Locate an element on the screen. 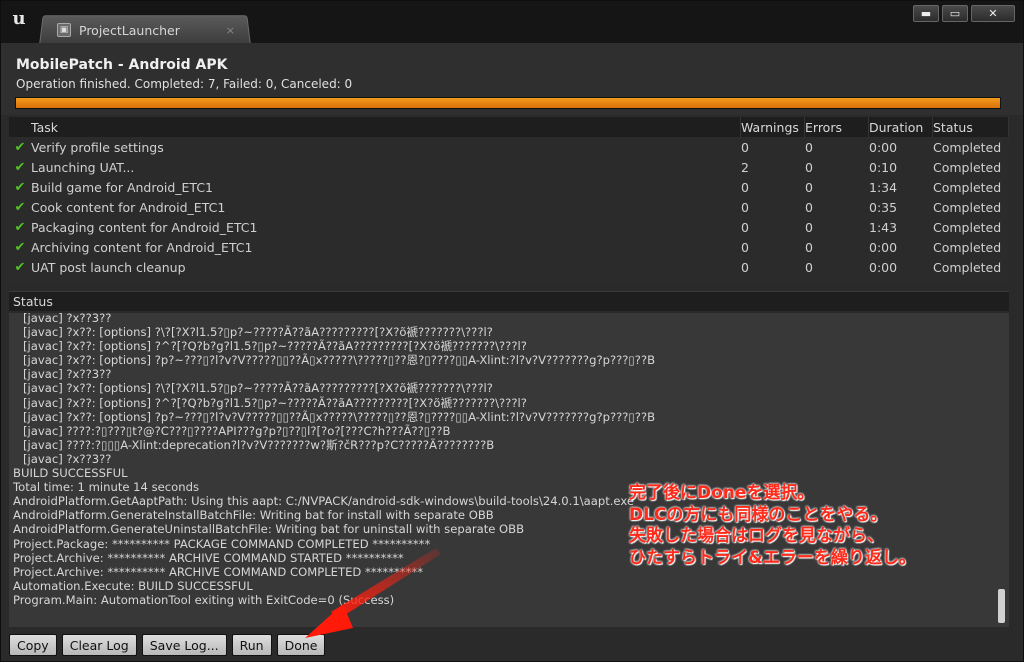 The image size is (1024, 662). status-panel-header: Status is located at coordinates (509, 301).